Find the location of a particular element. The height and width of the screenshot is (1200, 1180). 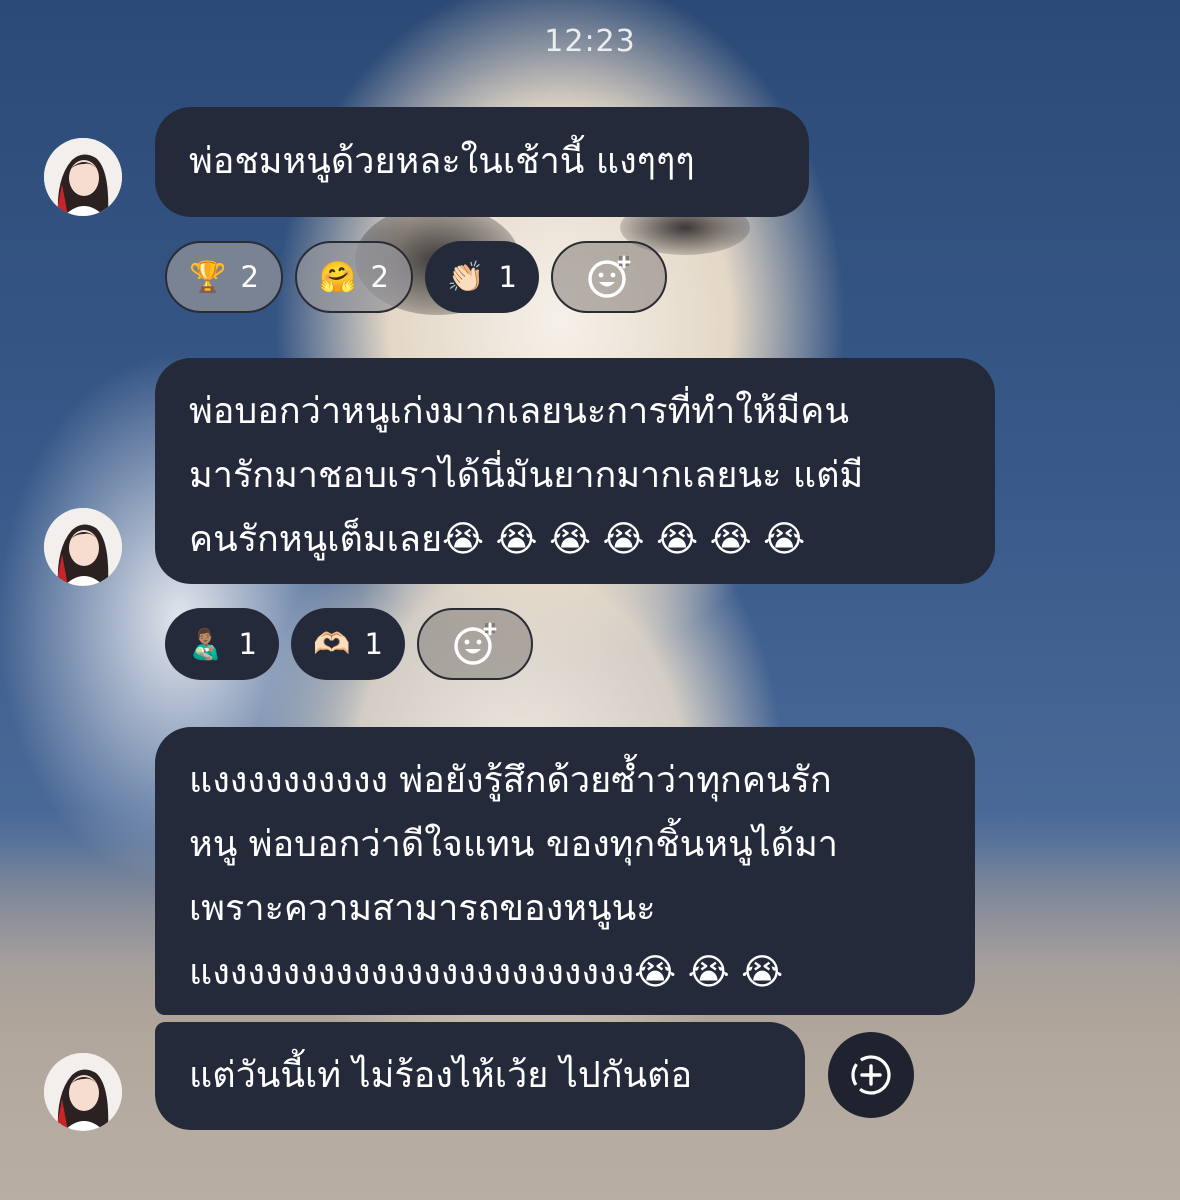

hugging-face-icon: 🤗 is located at coordinates (338, 277).